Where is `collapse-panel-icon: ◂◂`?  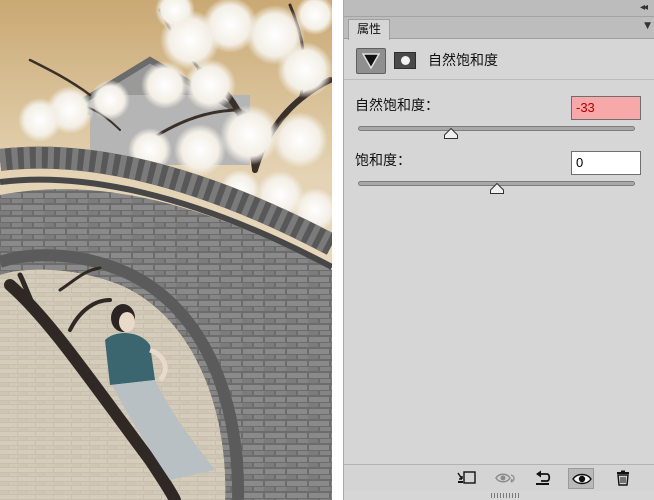 collapse-panel-icon: ◂◂ is located at coordinates (644, 8).